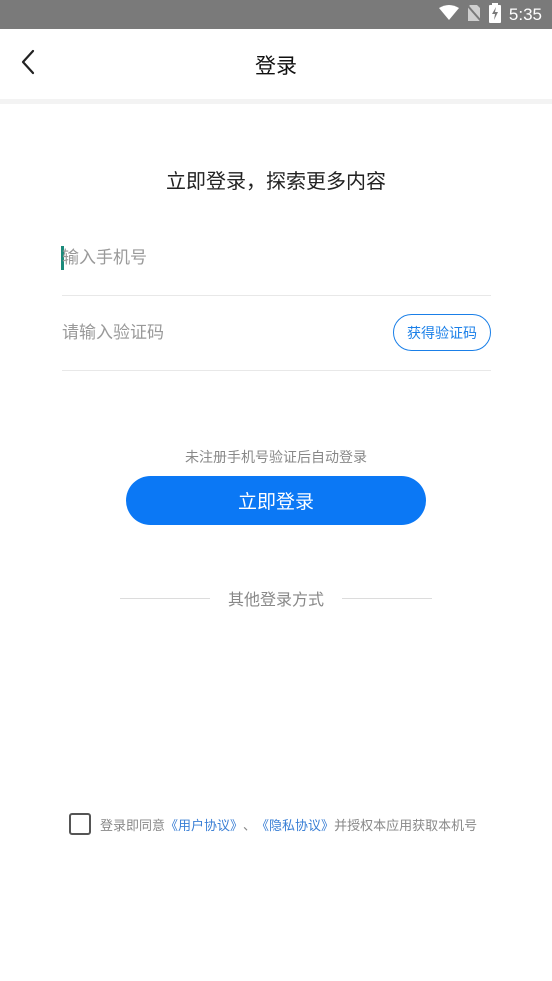 The width and height of the screenshot is (552, 981). I want to click on auto-register-hint: 未注册手机号验证后自动登录, so click(276, 458).